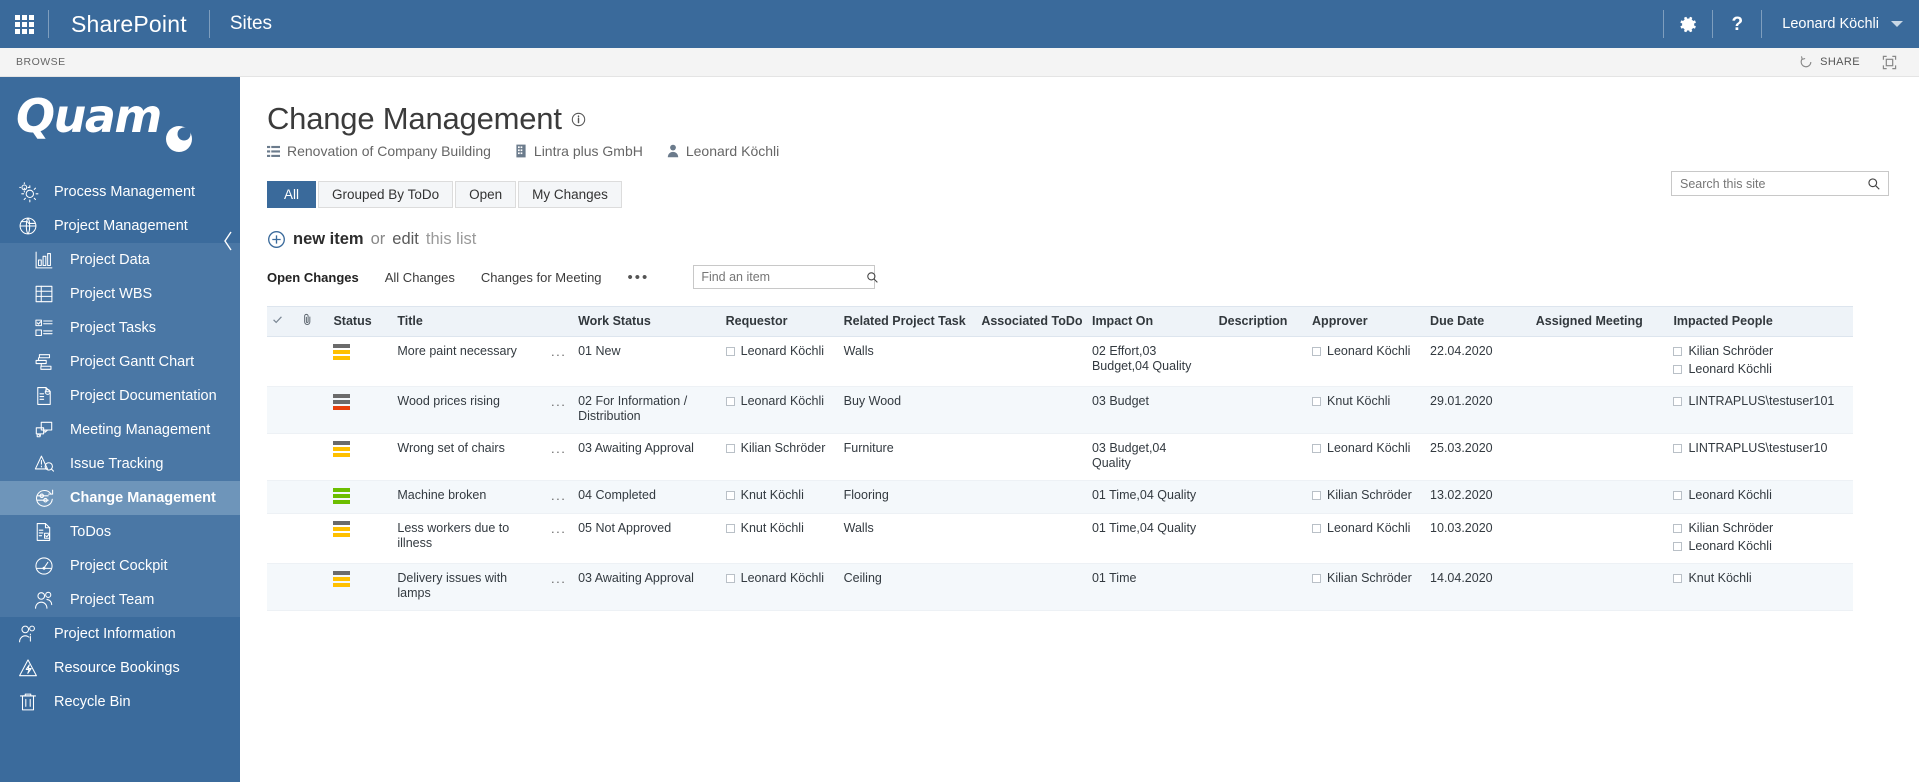 The height and width of the screenshot is (782, 1919). What do you see at coordinates (1829, 62) in the screenshot?
I see `share-button: SHARE` at bounding box center [1829, 62].